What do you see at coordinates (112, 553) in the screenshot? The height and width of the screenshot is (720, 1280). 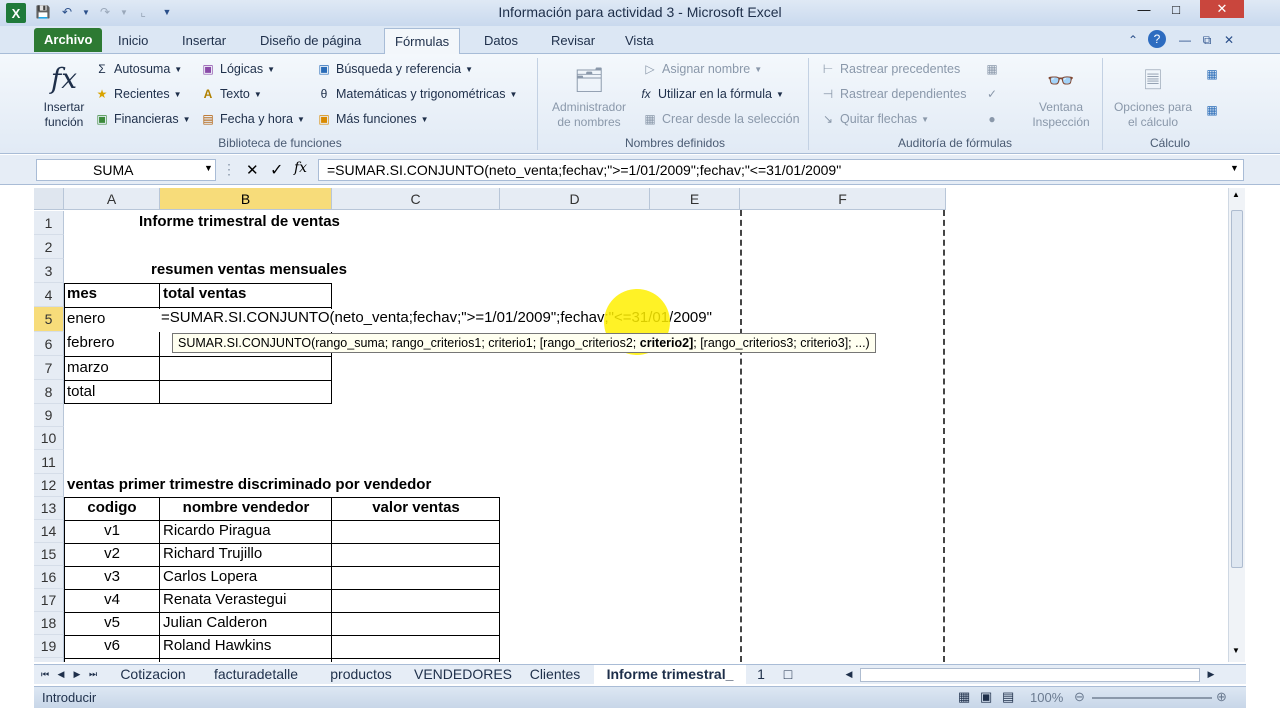 I see `seller-code: v2` at bounding box center [112, 553].